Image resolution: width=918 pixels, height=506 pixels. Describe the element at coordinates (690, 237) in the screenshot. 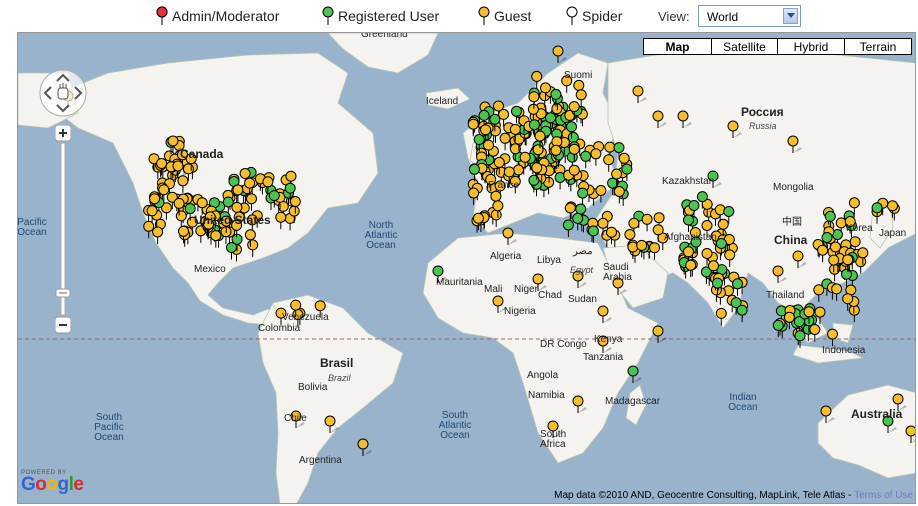

I see `label-afghanistan: Afghanistan` at that location.